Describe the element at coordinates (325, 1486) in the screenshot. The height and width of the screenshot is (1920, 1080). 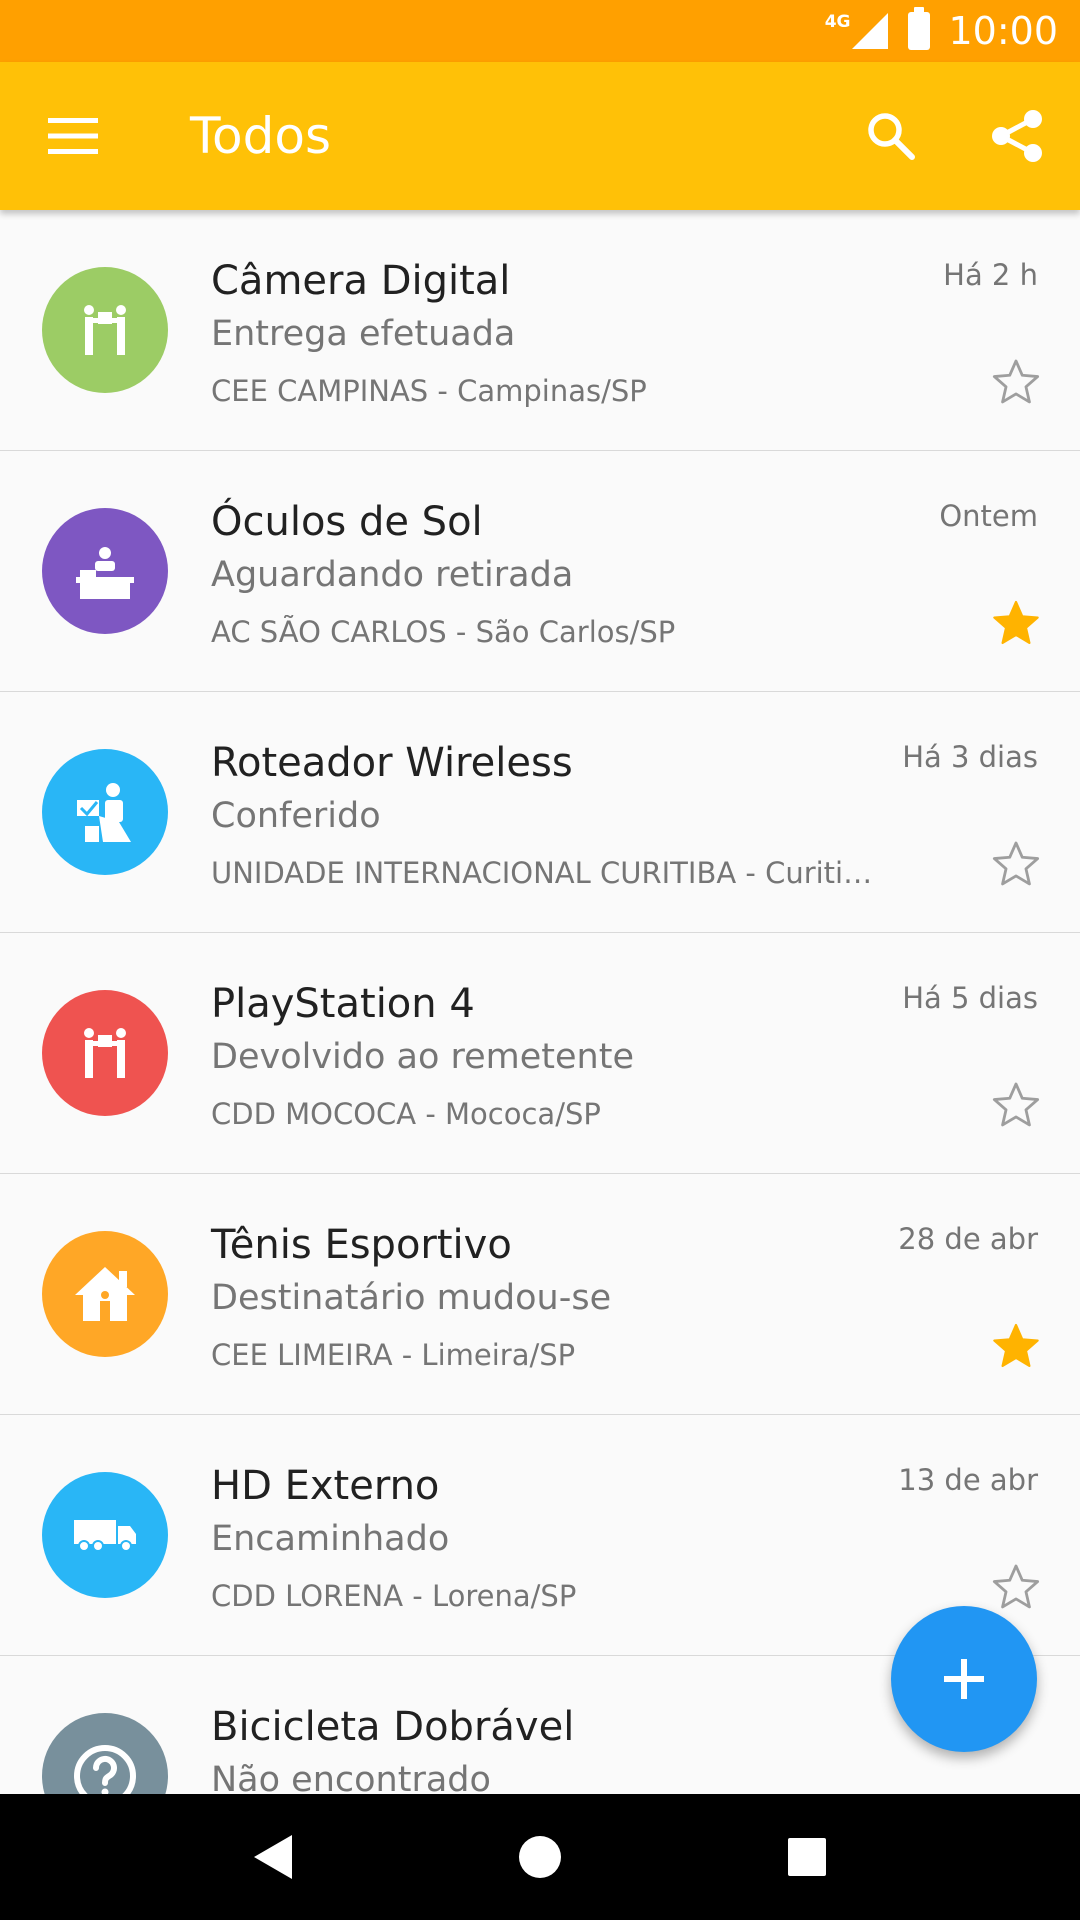
I see `item-title: HD Externo` at that location.